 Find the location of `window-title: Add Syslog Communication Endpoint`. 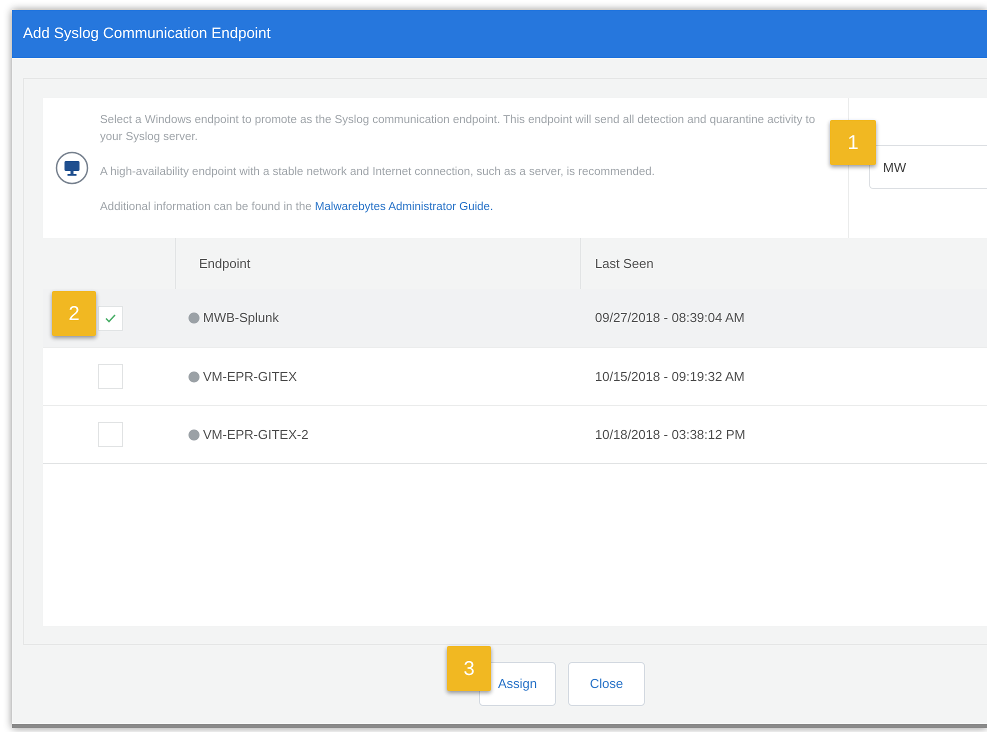

window-title: Add Syslog Communication Endpoint is located at coordinates (147, 34).